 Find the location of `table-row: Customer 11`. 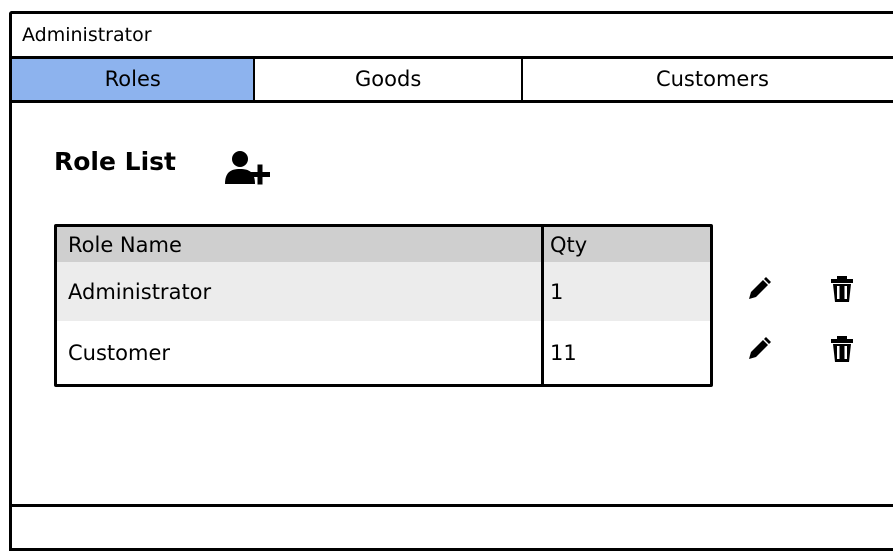

table-row: Customer 11 is located at coordinates (383, 352).